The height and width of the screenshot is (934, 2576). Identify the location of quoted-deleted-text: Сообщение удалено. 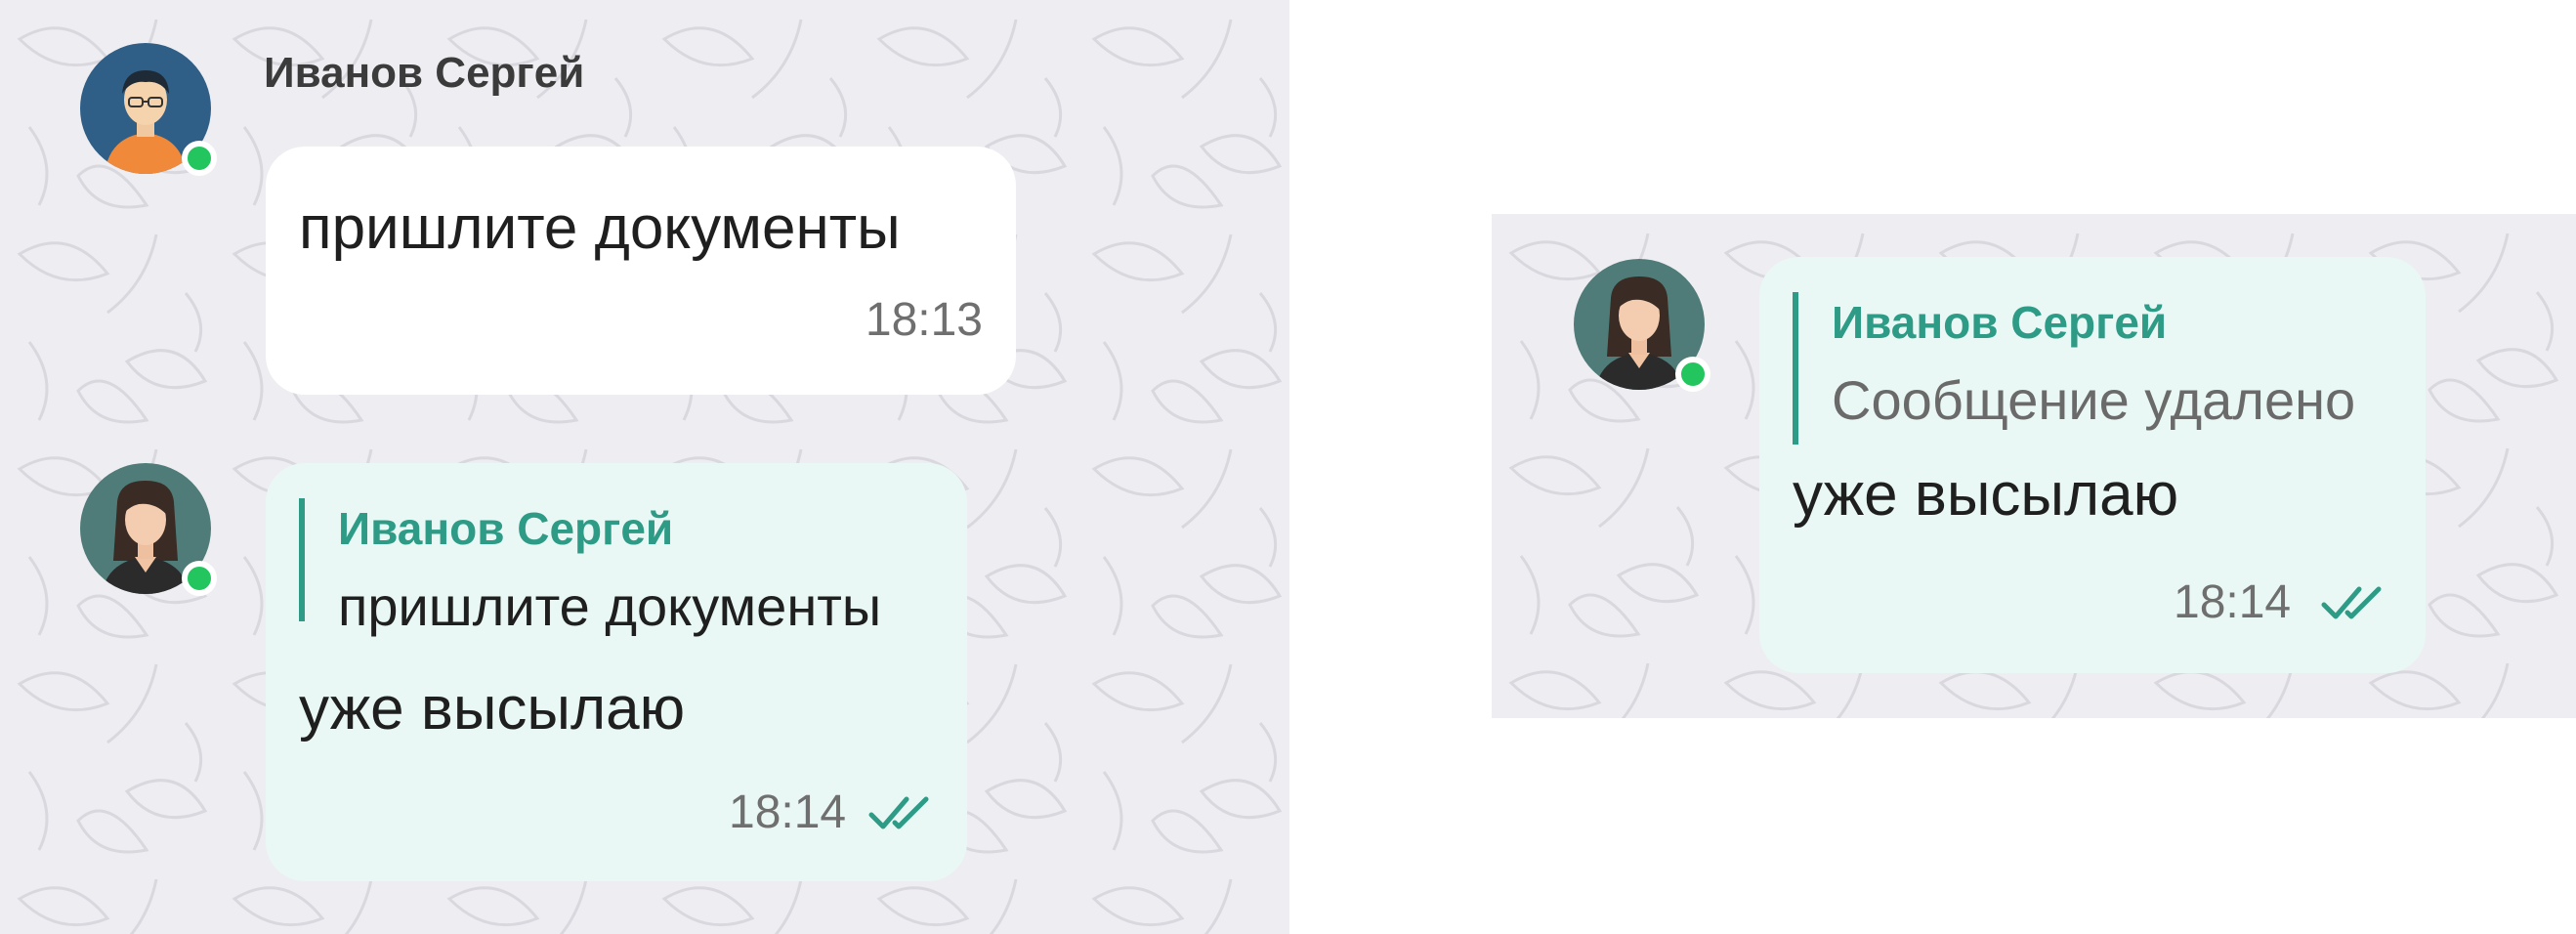
(2093, 400).